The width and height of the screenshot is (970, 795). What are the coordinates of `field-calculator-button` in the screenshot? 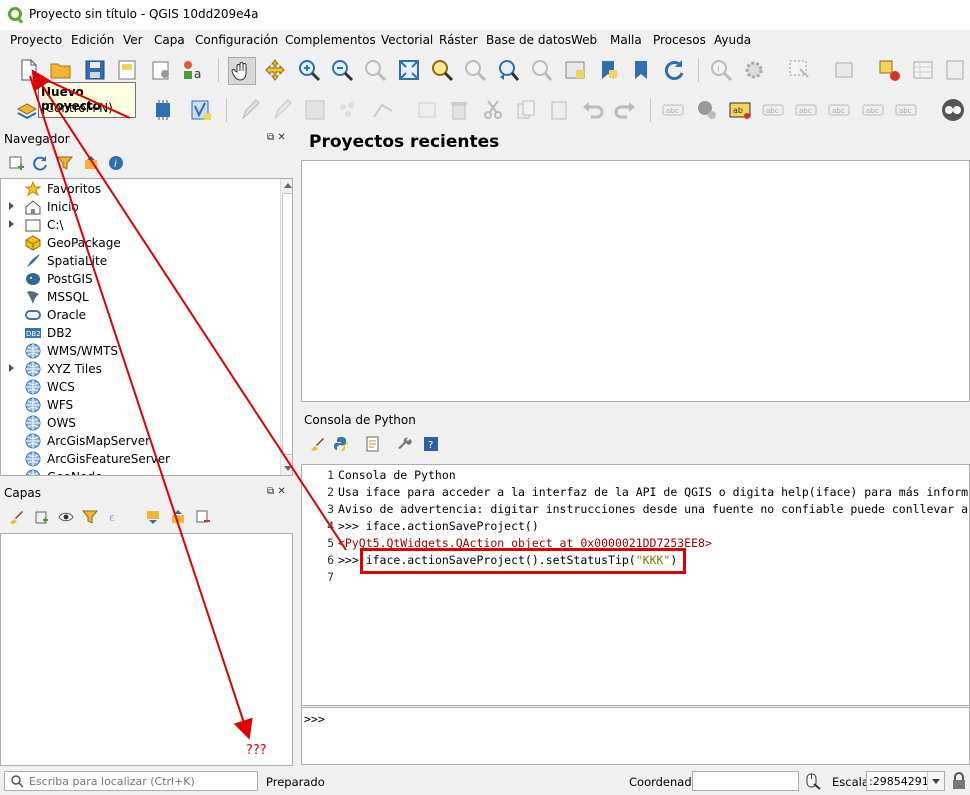 It's located at (955, 70).